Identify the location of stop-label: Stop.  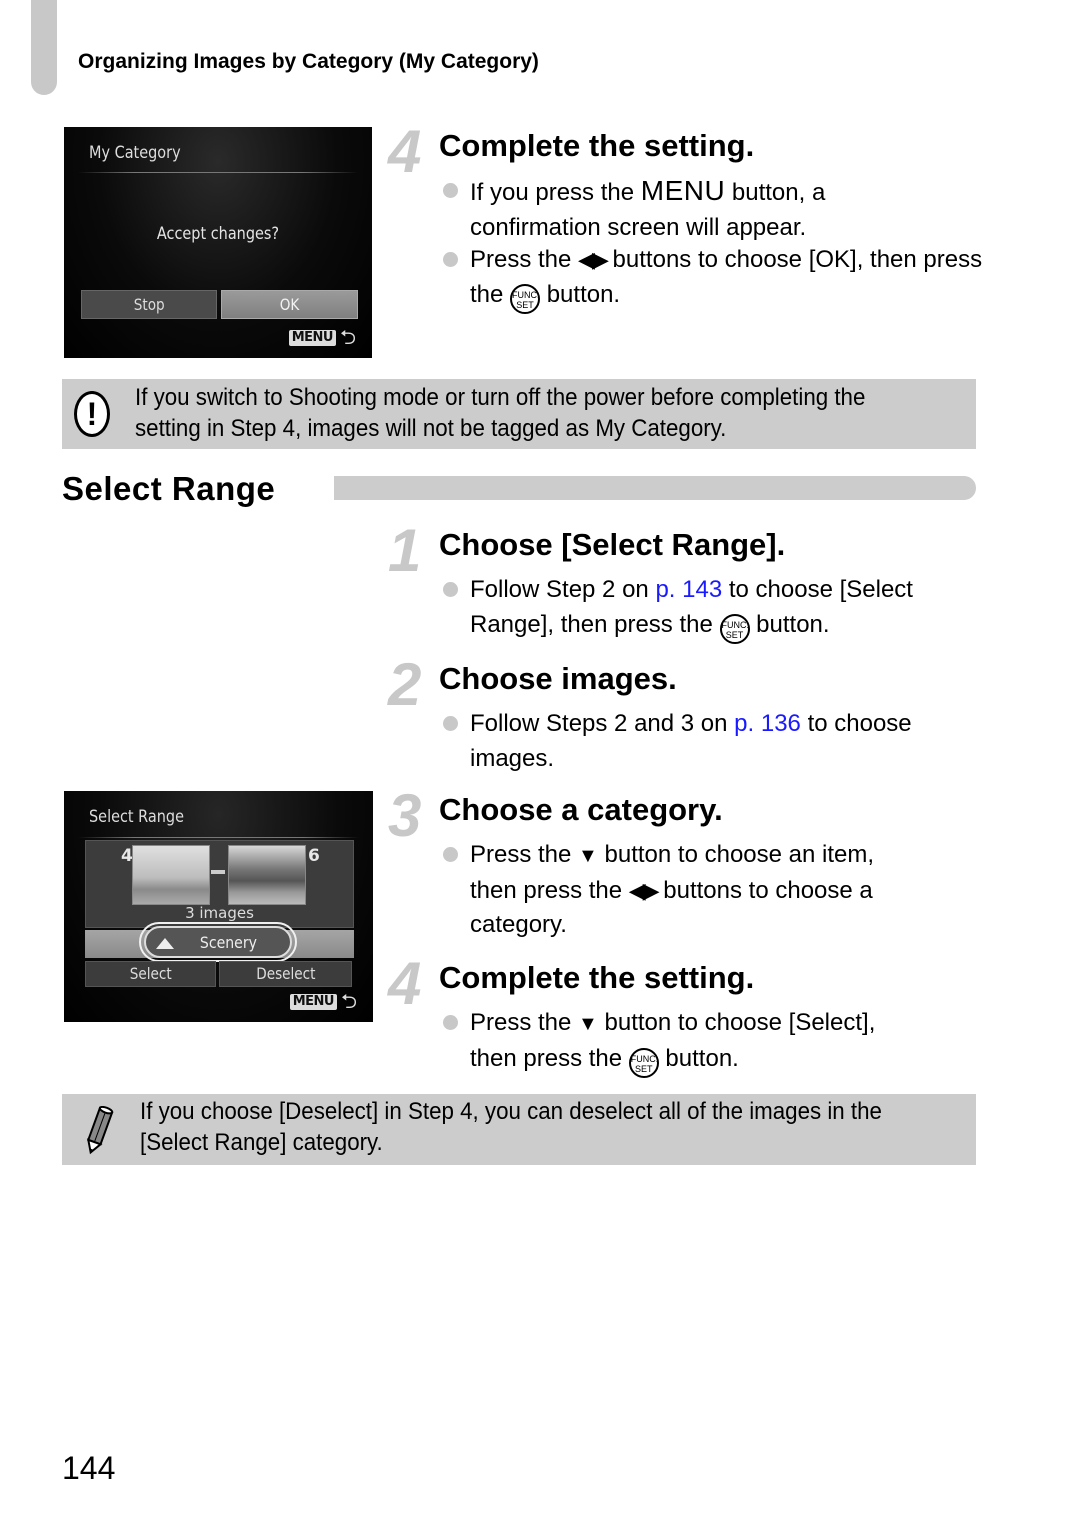
(149, 304).